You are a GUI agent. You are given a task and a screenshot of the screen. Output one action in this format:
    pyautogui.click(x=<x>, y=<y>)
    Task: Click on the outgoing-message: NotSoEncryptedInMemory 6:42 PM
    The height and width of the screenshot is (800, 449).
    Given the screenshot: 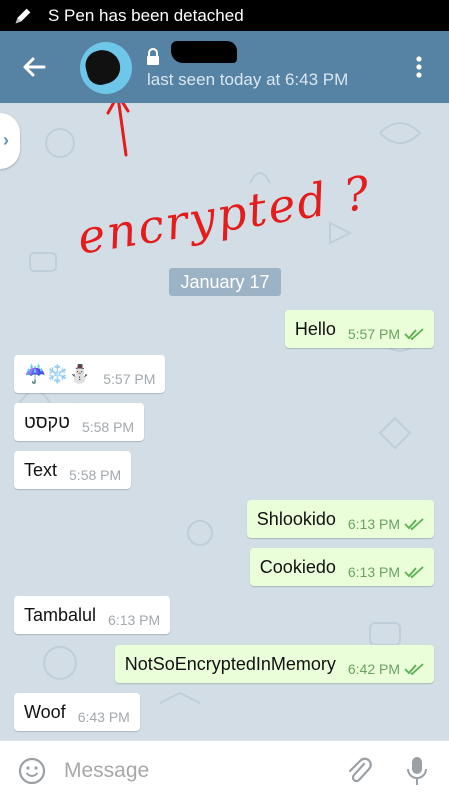 What is the action you would take?
    pyautogui.click(x=274, y=664)
    